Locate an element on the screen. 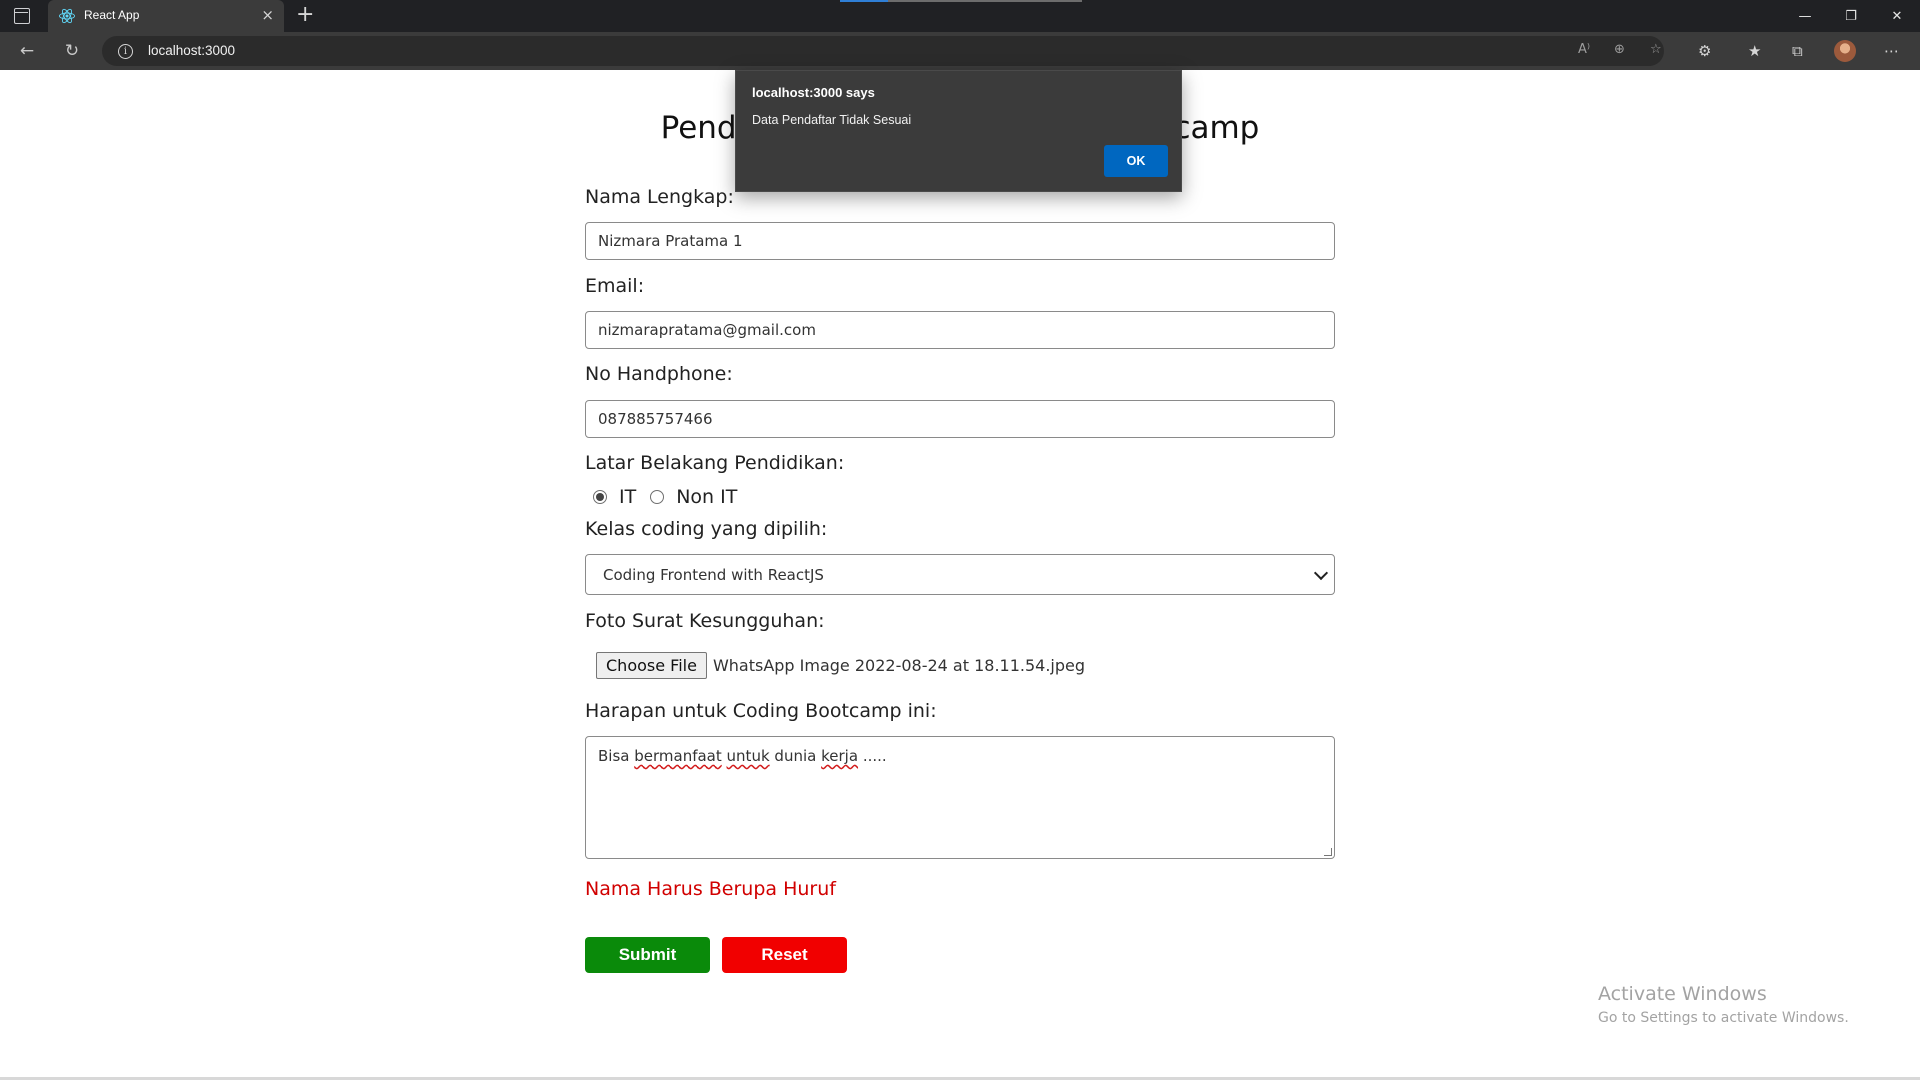 Image resolution: width=1920 pixels, height=1080 pixels. more-icon: ⋯ is located at coordinates (1891, 51).